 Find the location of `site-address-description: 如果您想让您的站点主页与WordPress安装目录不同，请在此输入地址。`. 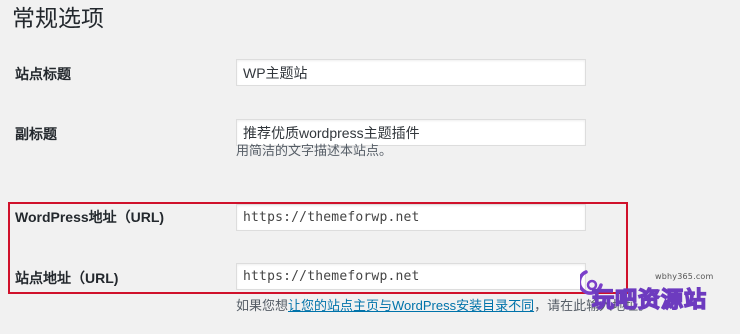

site-address-description: 如果您想让您的站点主页与WordPress安装目录不同，请在此输入地址。 is located at coordinates (443, 306).